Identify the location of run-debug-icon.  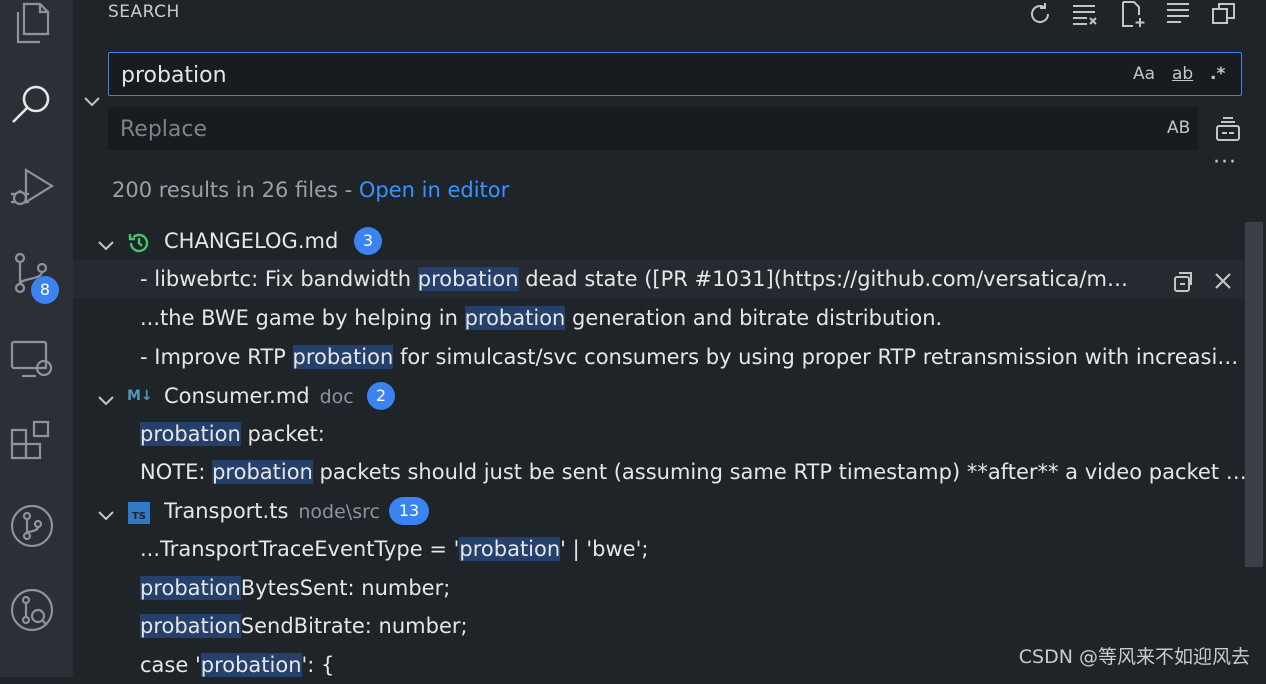
(32, 188).